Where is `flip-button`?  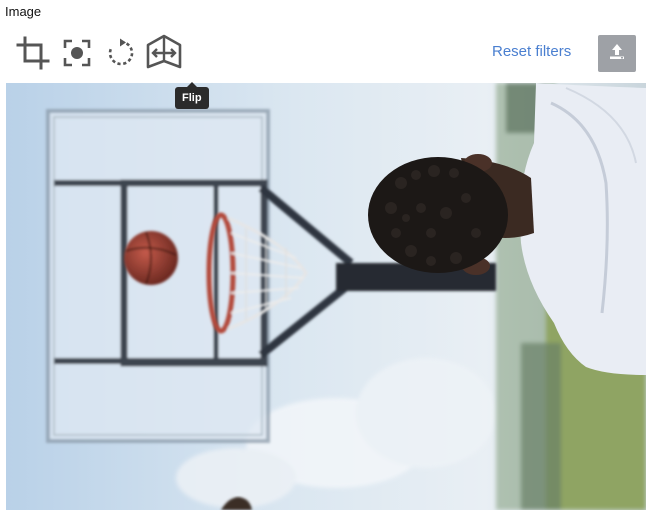
flip-button is located at coordinates (164, 53).